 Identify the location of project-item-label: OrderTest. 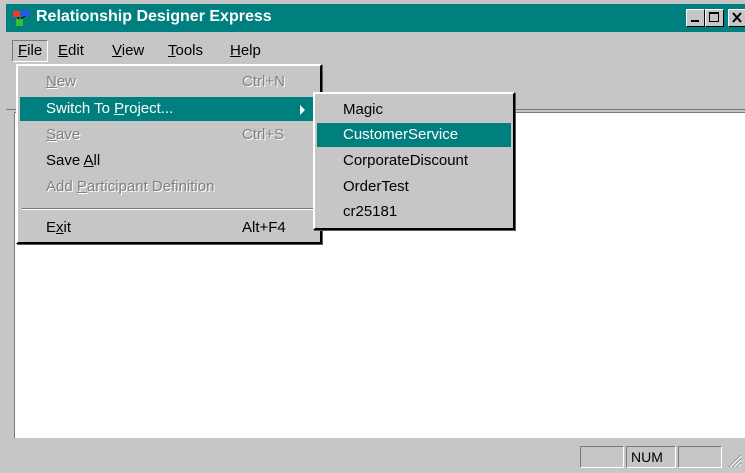
(376, 186).